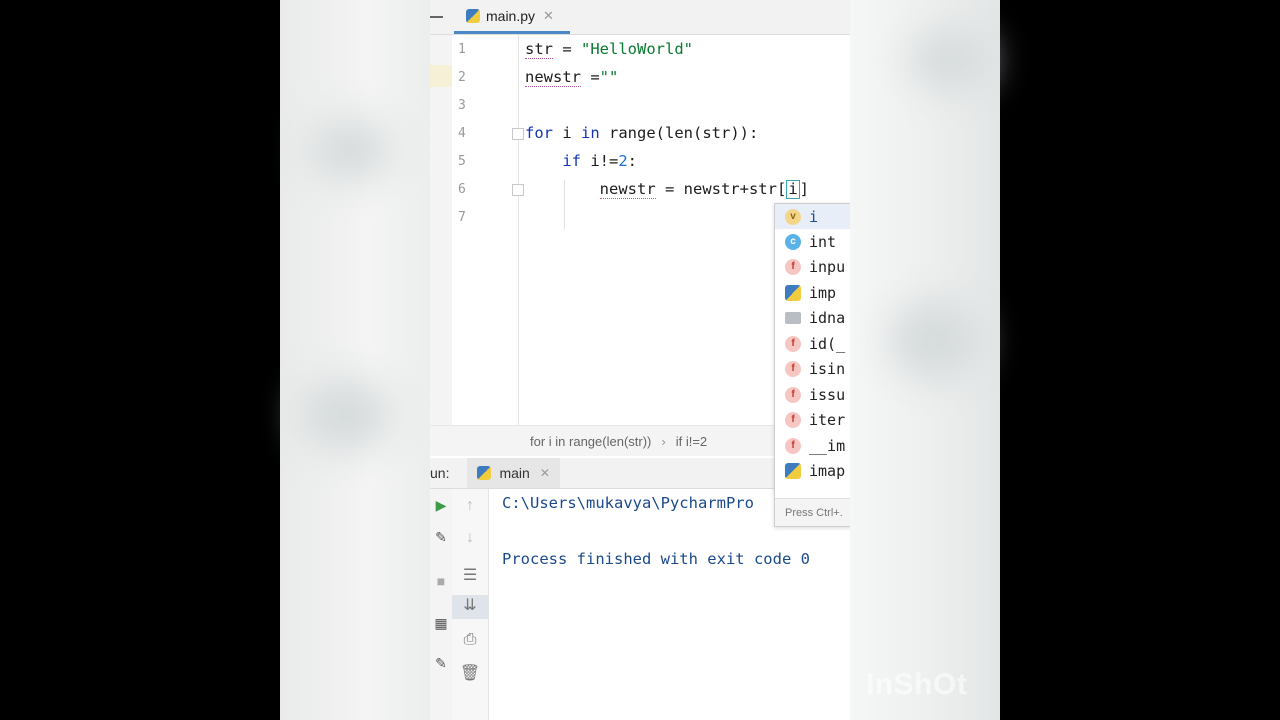 The width and height of the screenshot is (1280, 720). Describe the element at coordinates (827, 343) in the screenshot. I see `autocomplete-item-label: id(_` at that location.